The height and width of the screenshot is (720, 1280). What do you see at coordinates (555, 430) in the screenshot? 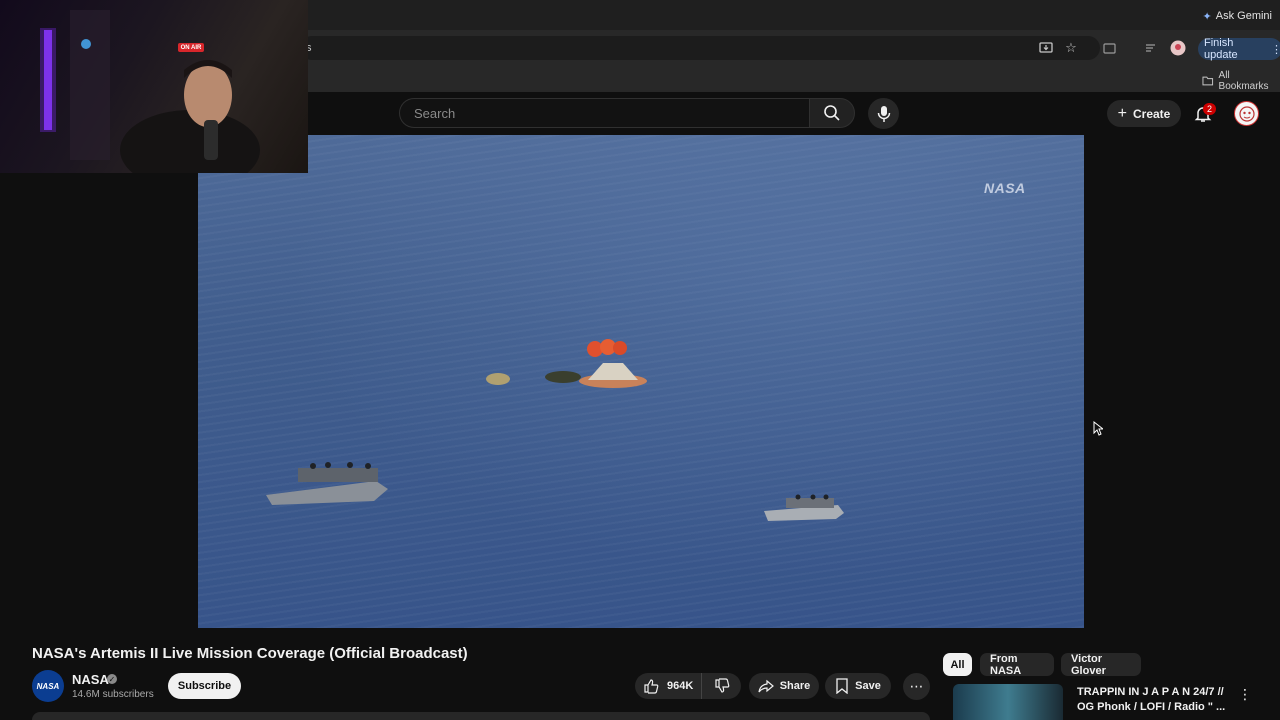
I see `video-frame-scene` at bounding box center [555, 430].